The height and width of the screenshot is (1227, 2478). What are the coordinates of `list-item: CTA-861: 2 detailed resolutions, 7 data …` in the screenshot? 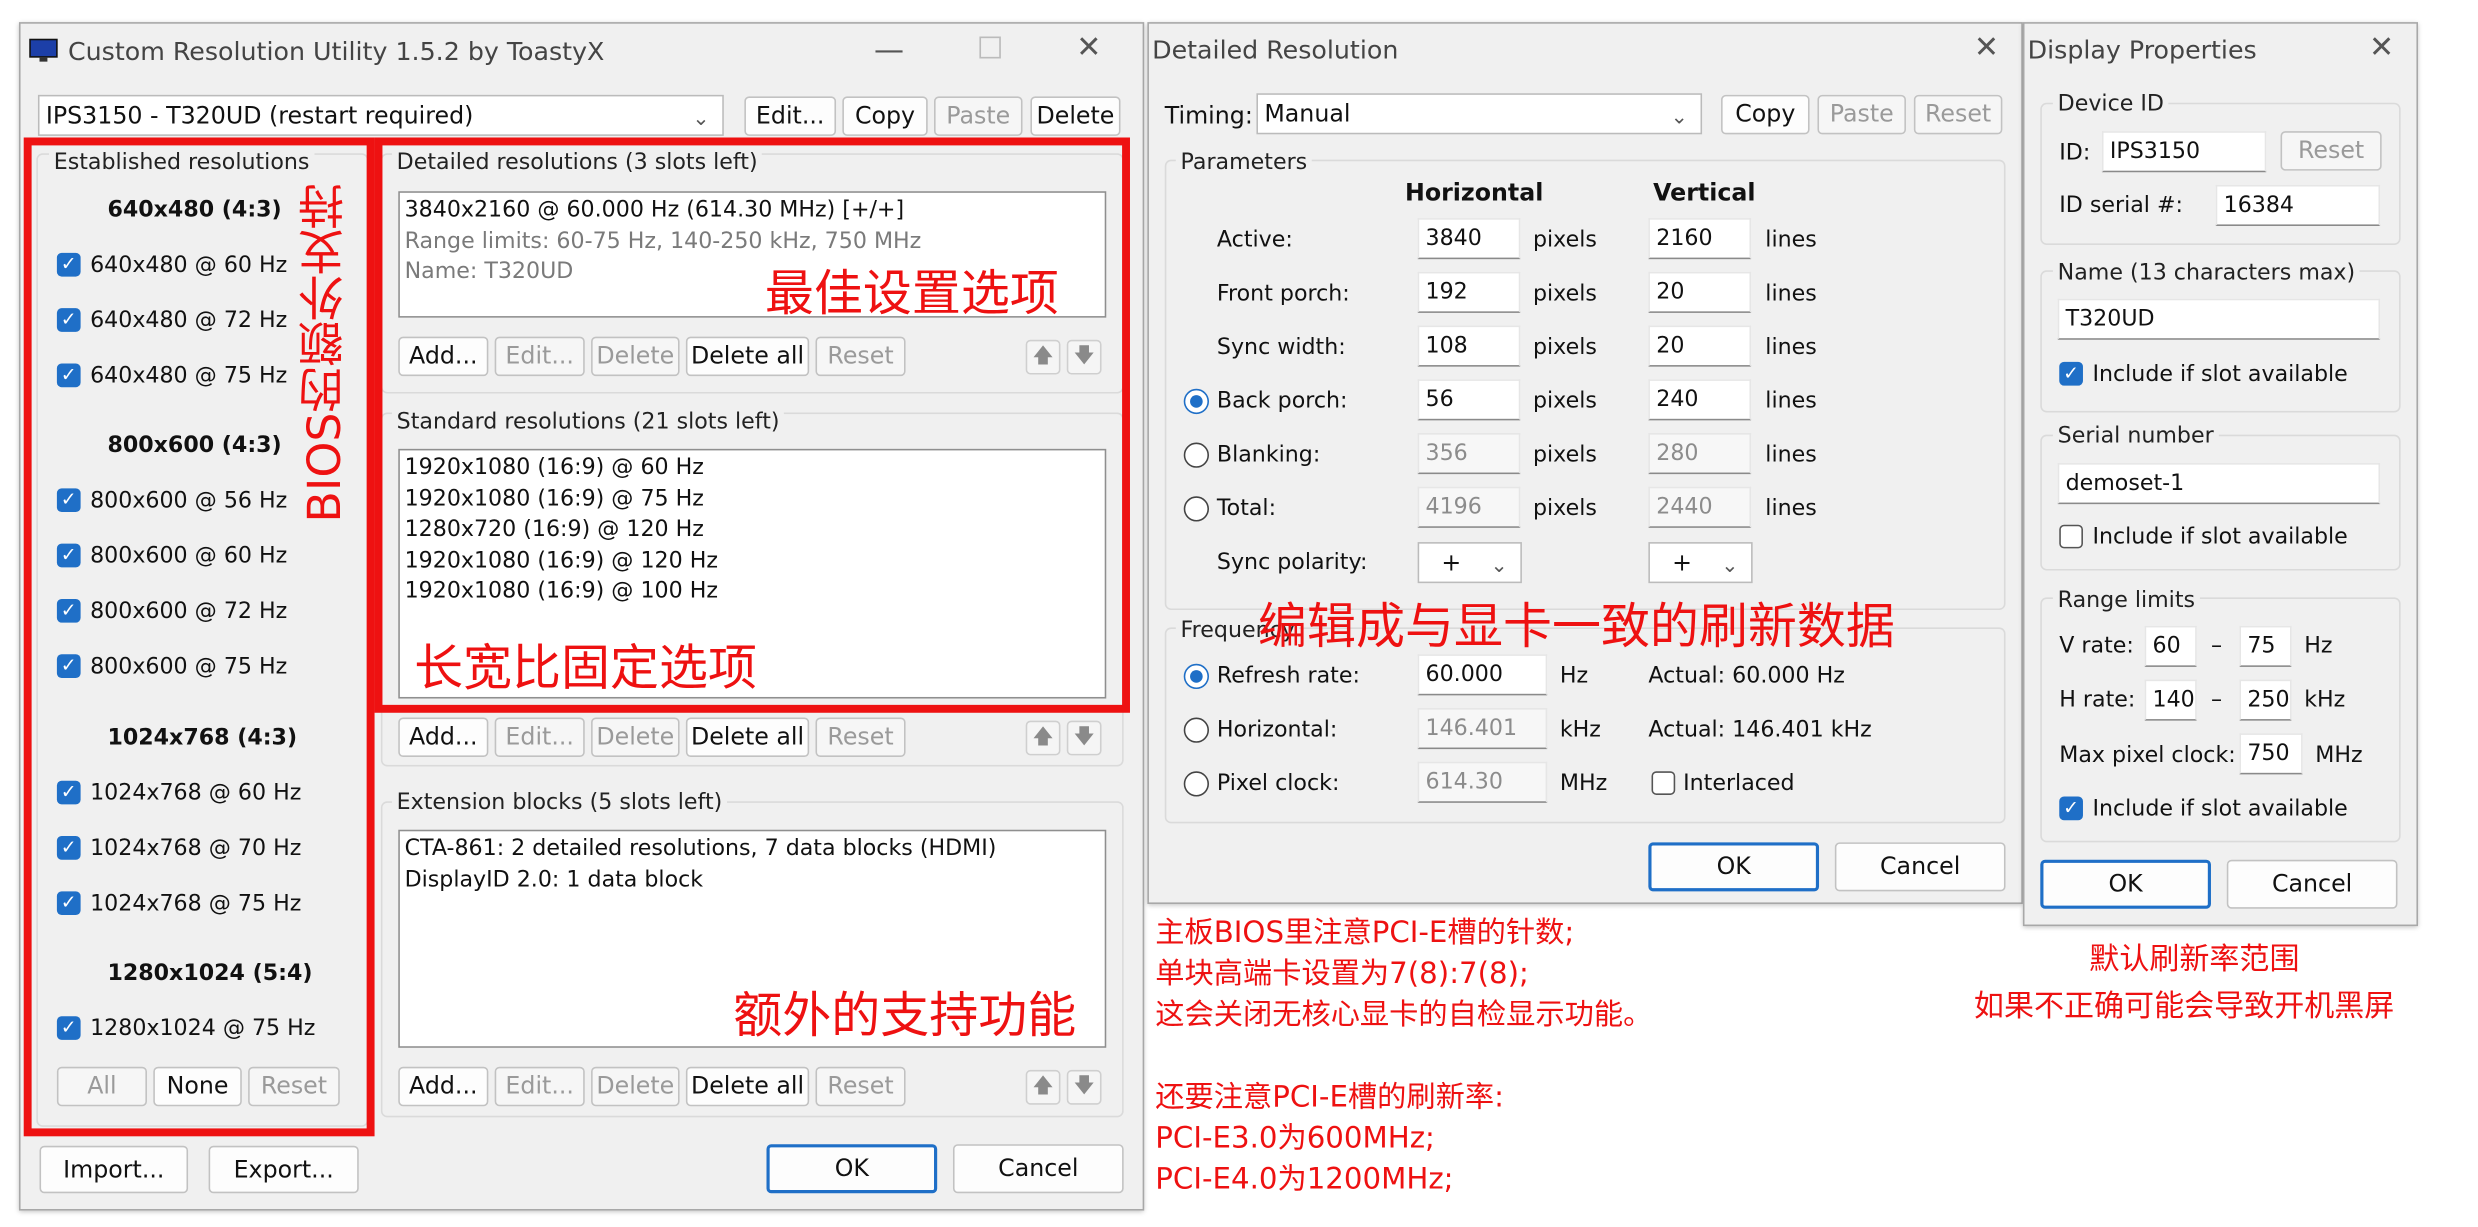 It's located at (752, 849).